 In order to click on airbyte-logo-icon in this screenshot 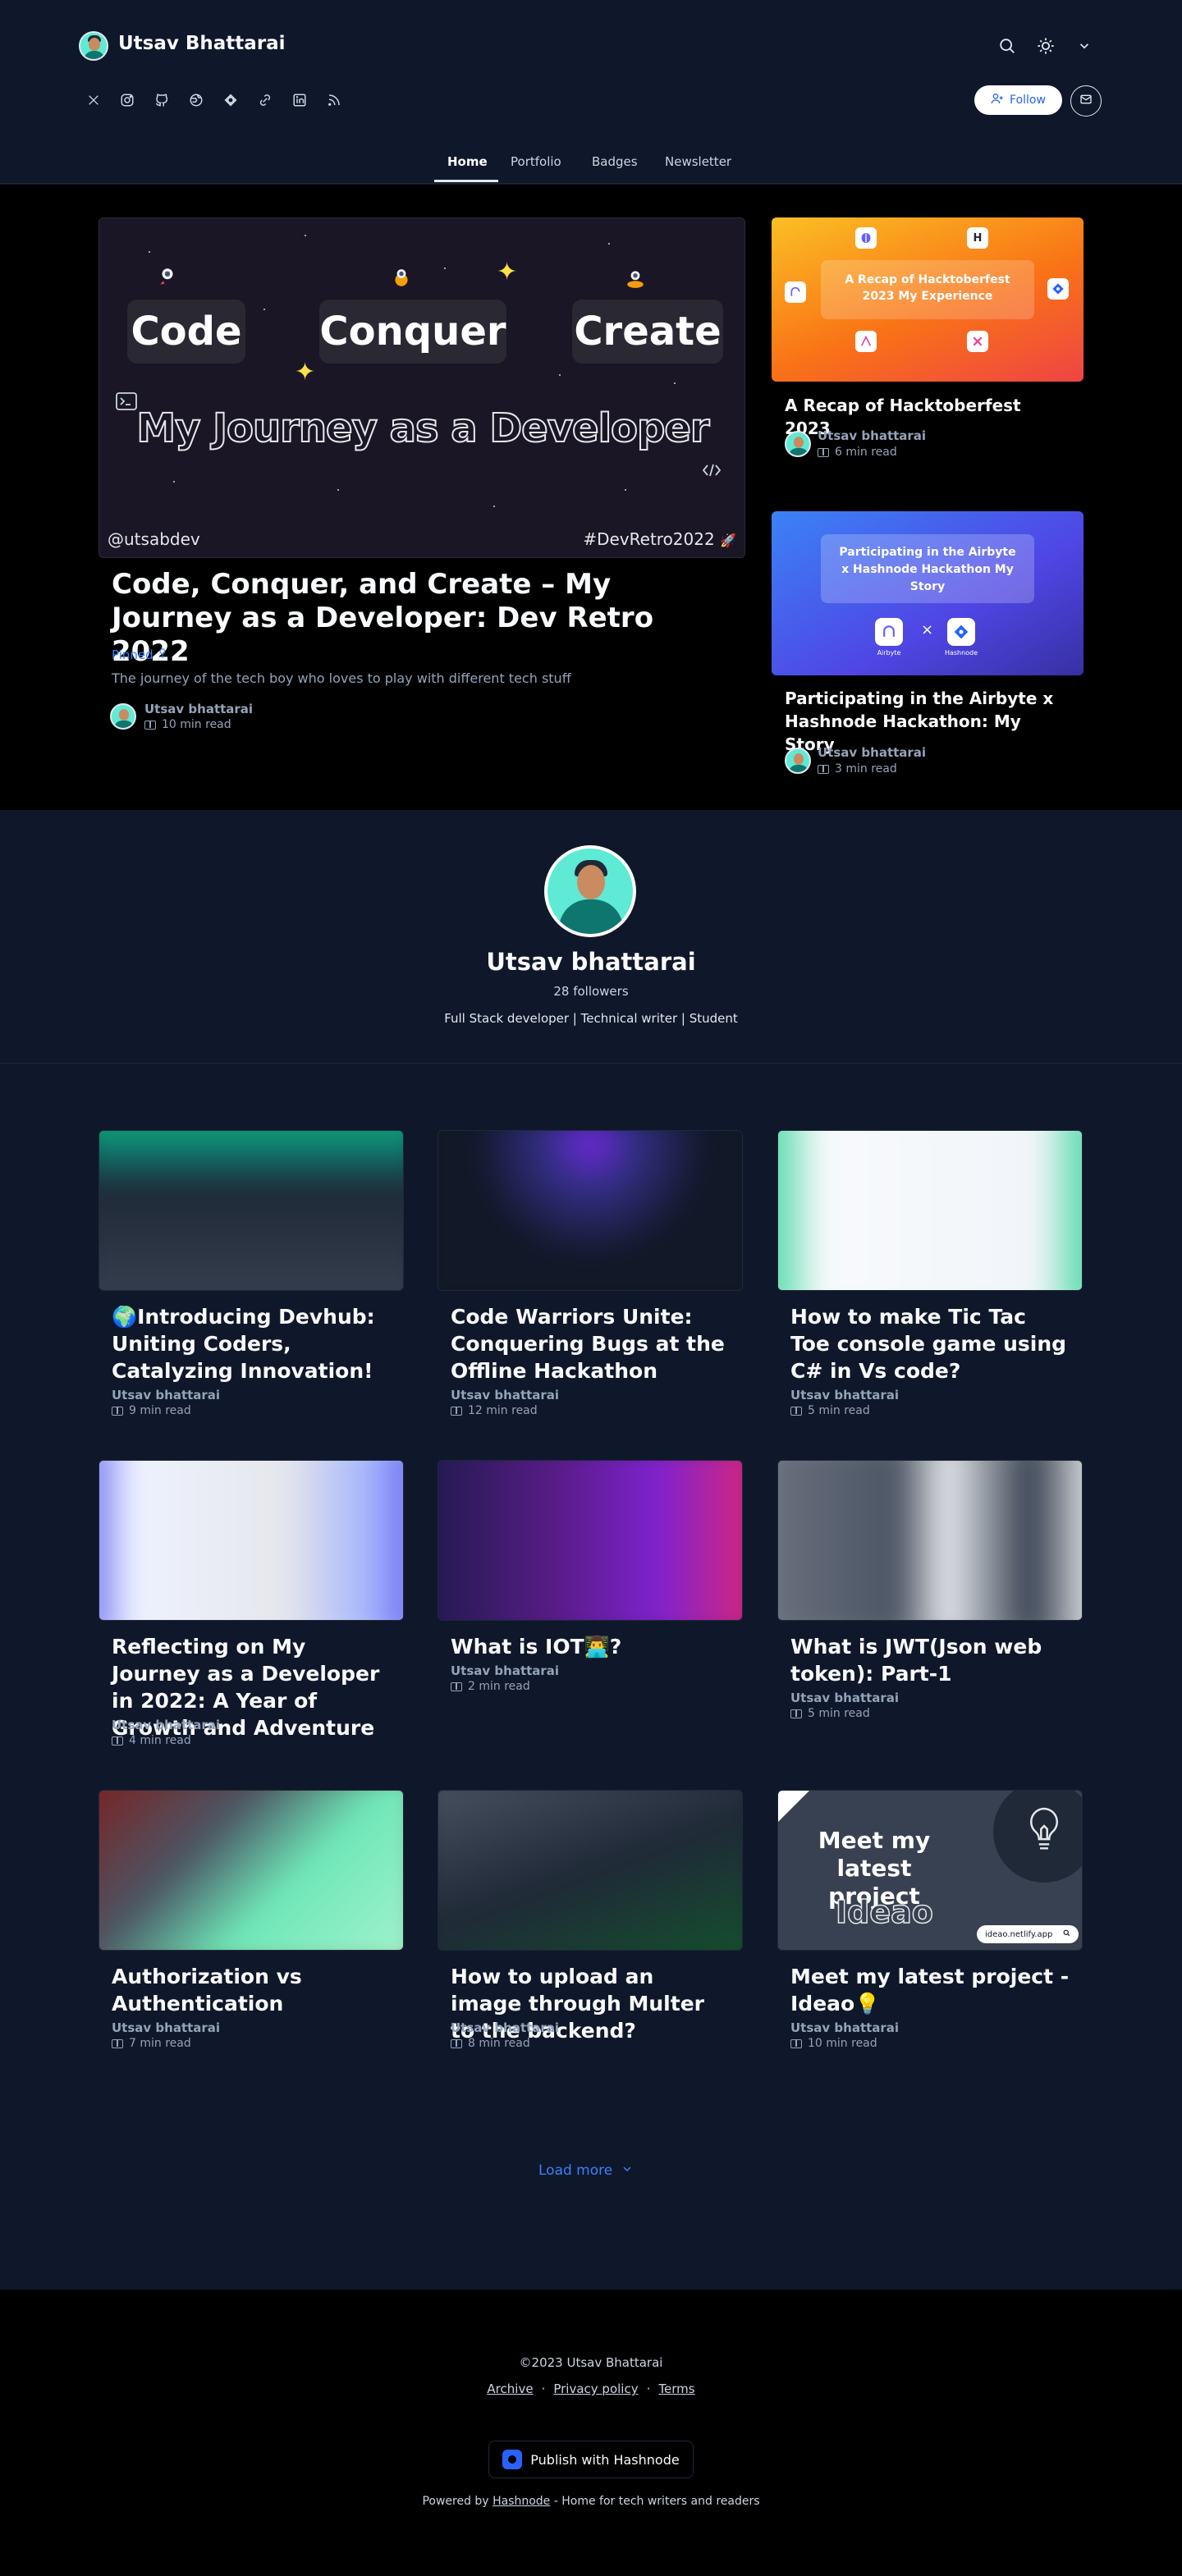, I will do `click(889, 632)`.